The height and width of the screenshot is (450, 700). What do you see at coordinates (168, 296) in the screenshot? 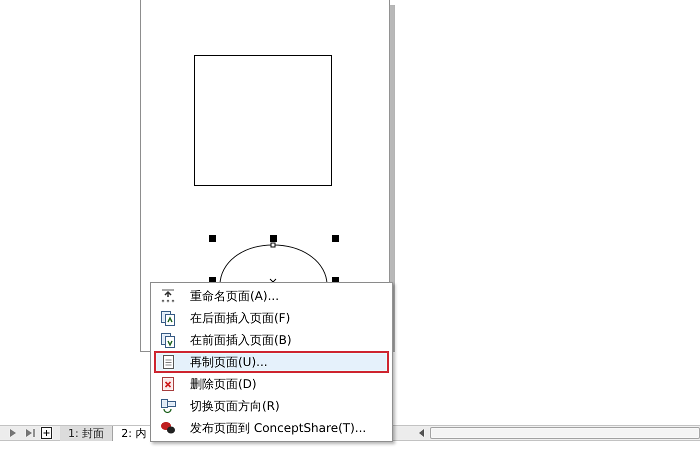
I see `rename-icon` at bounding box center [168, 296].